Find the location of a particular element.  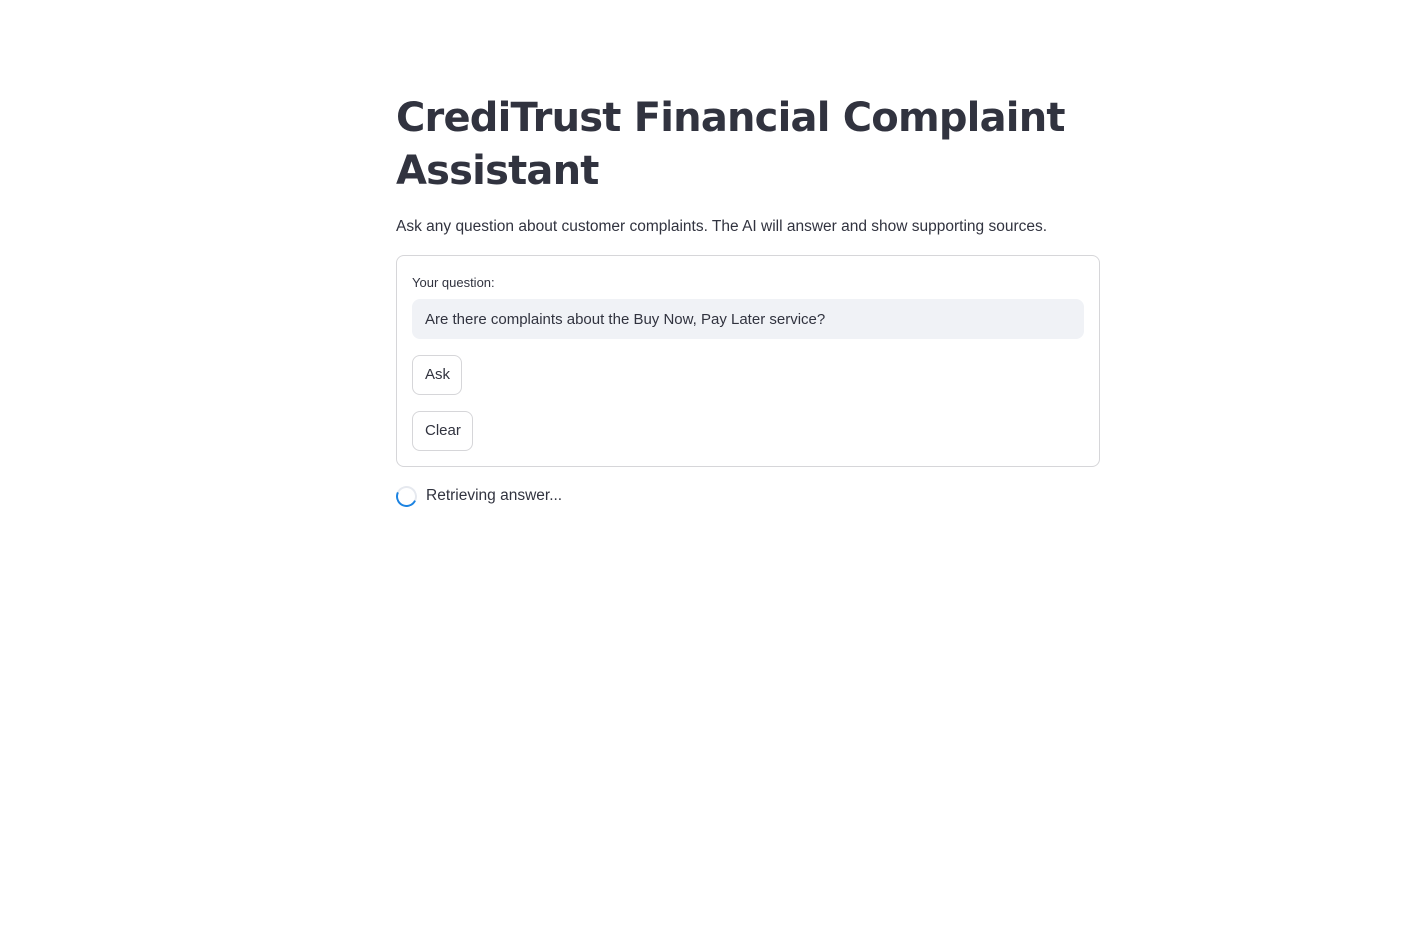

clear-button: Clear is located at coordinates (442, 431).